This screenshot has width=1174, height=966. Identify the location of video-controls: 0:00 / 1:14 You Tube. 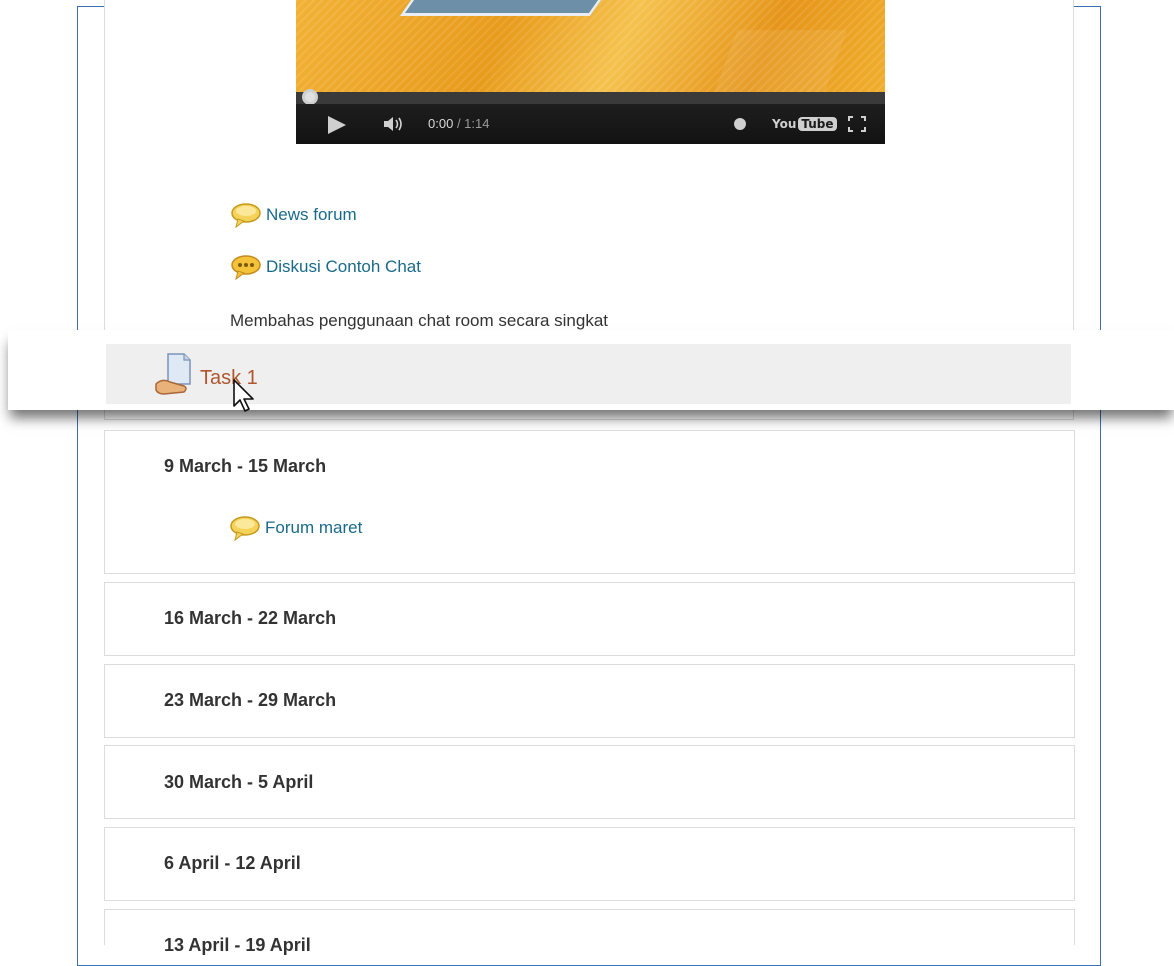
(590, 124).